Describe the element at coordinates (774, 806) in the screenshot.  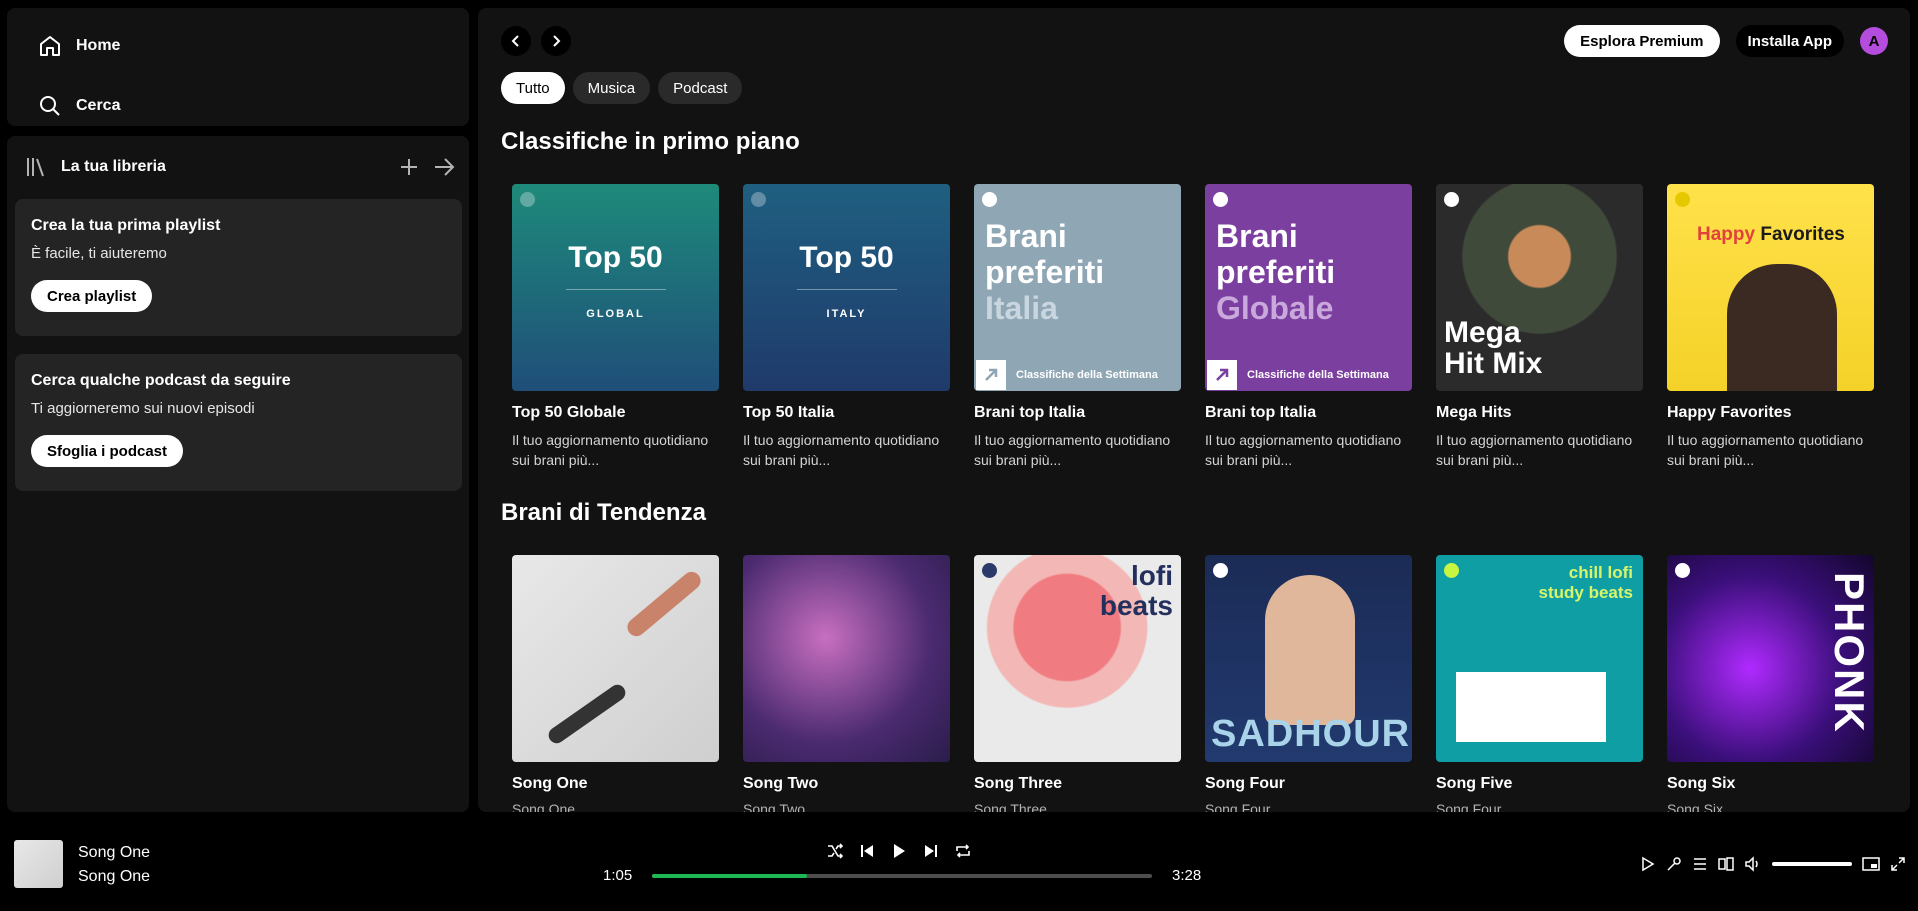
I see `card-subtitle: Song Two` at that location.